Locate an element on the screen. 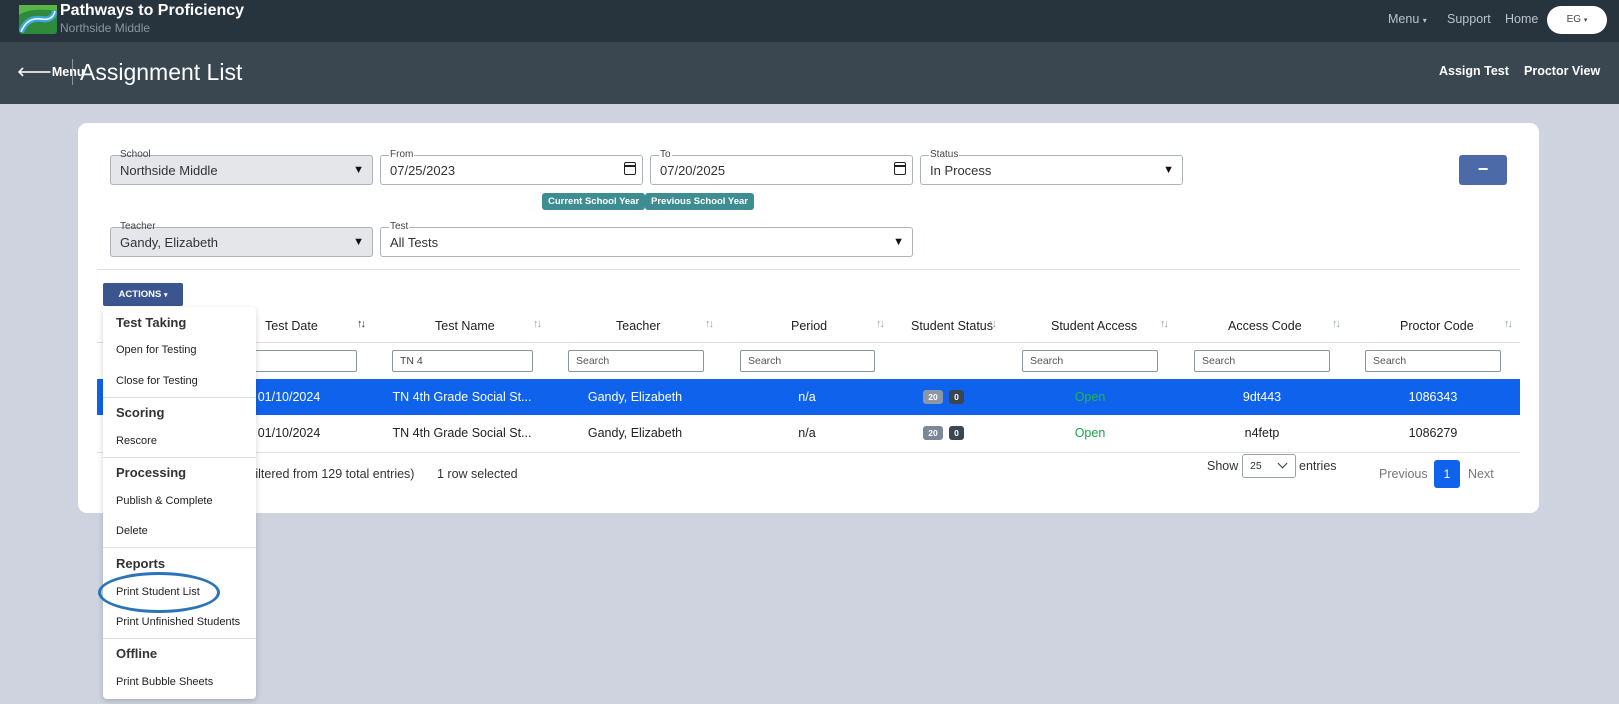 The image size is (1619, 704). from-date-input: From 07/25/2023 is located at coordinates (511, 167).